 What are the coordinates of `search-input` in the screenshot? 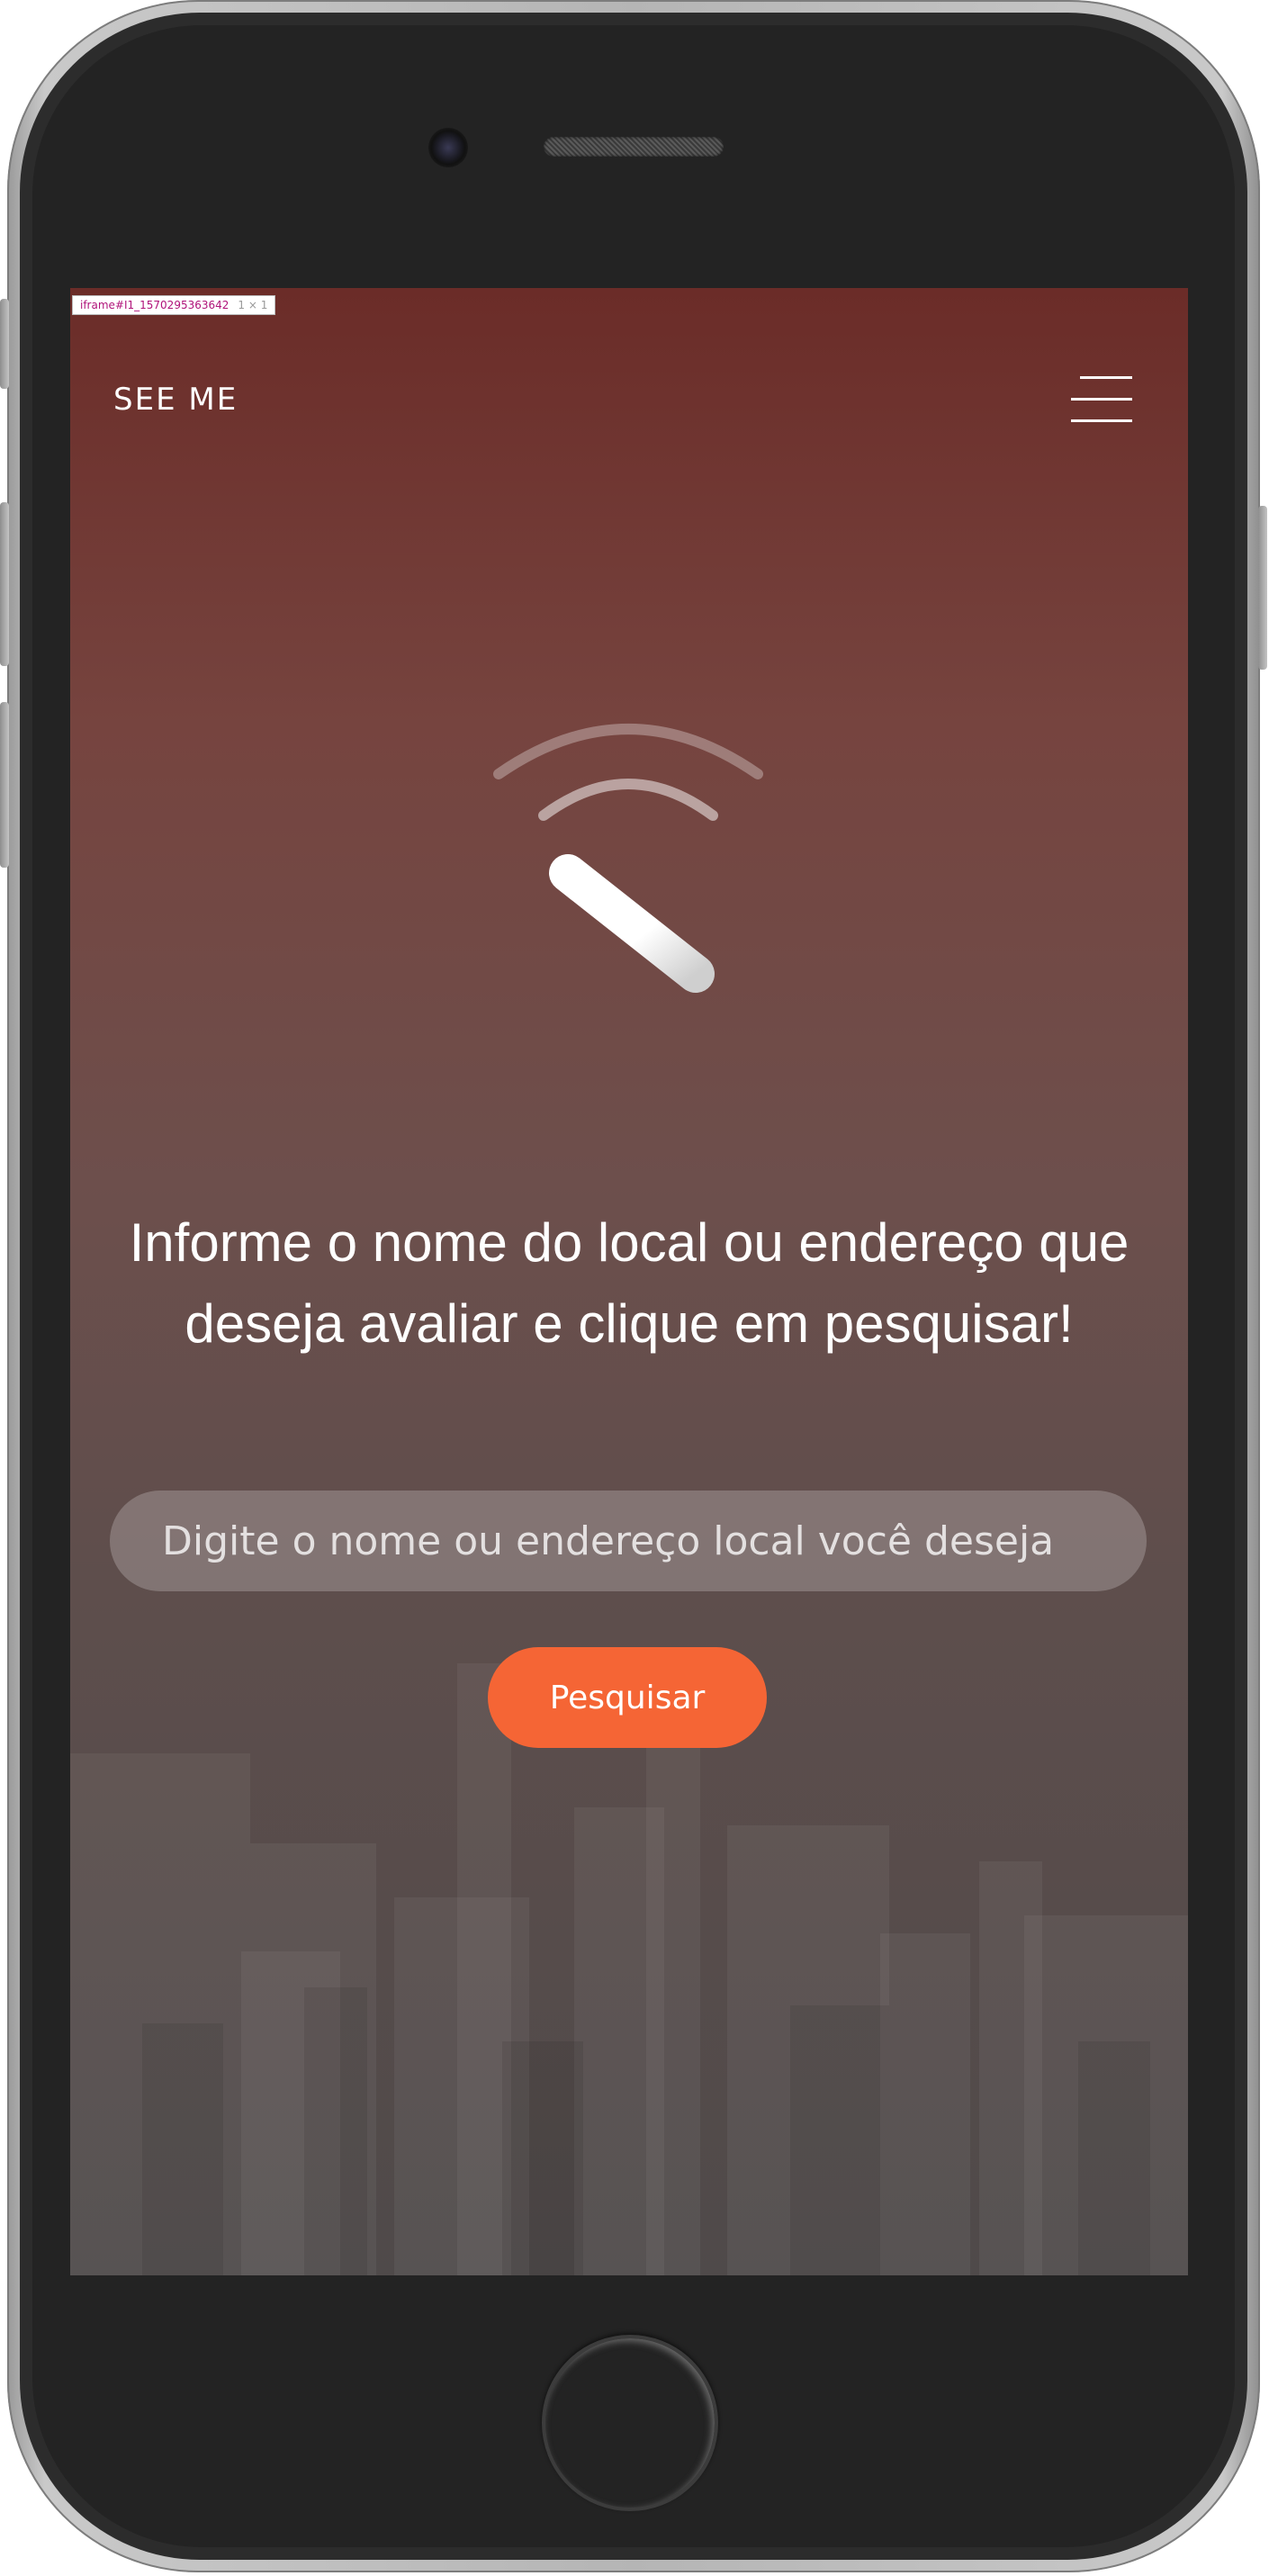 It's located at (628, 1541).